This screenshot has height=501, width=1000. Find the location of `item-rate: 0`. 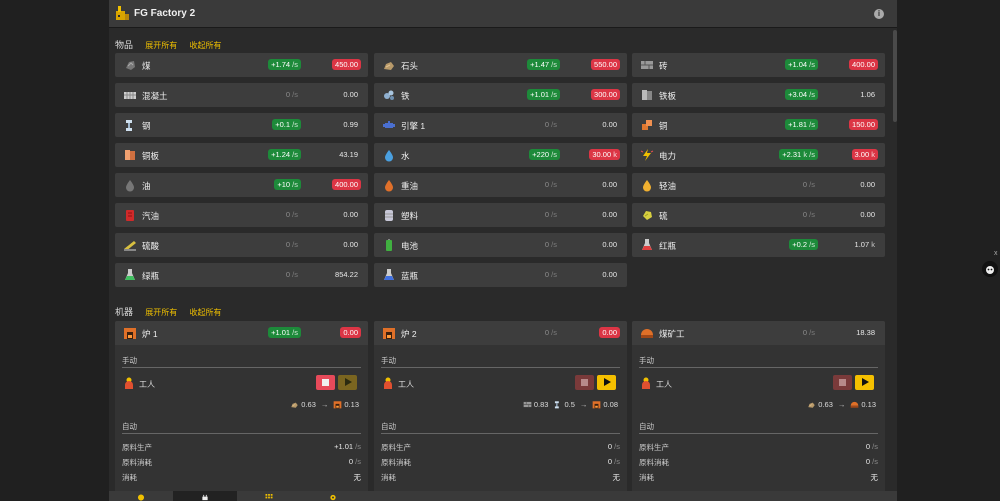

item-rate: 0 is located at coordinates (805, 184).